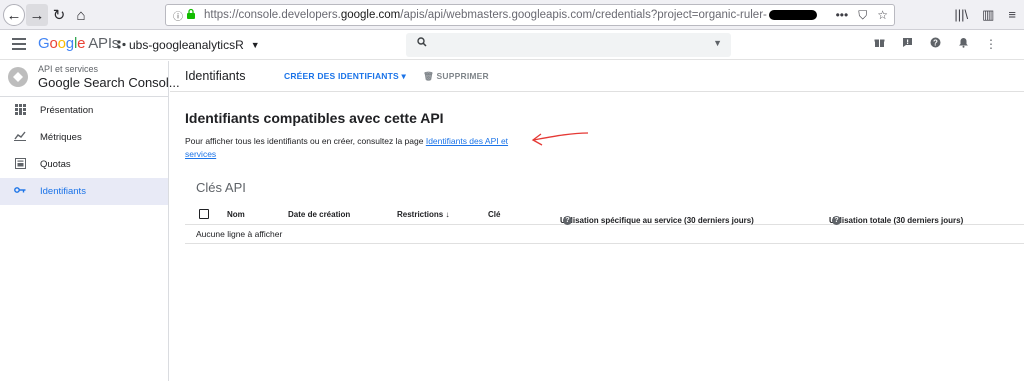  I want to click on search-dropdown-icon: ▼, so click(717, 43).